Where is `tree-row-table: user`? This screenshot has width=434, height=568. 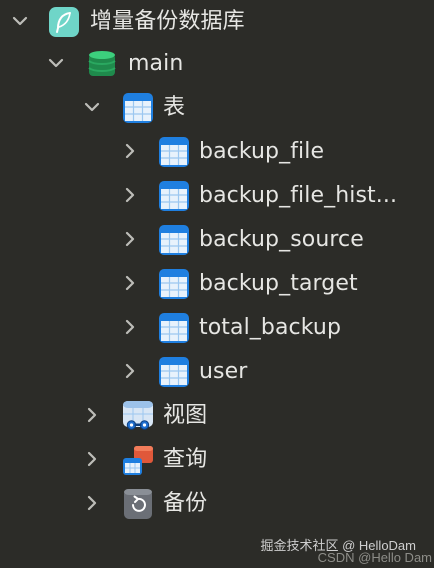
tree-row-table: user is located at coordinates (217, 372).